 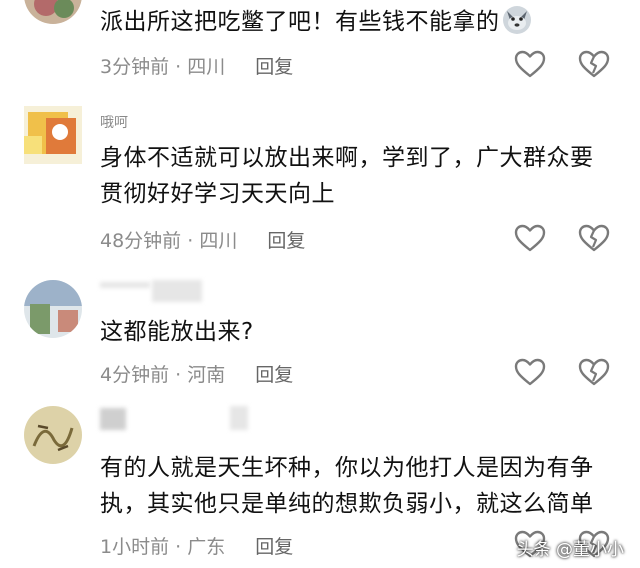 I want to click on comment-time: 3分钟前, so click(x=135, y=67).